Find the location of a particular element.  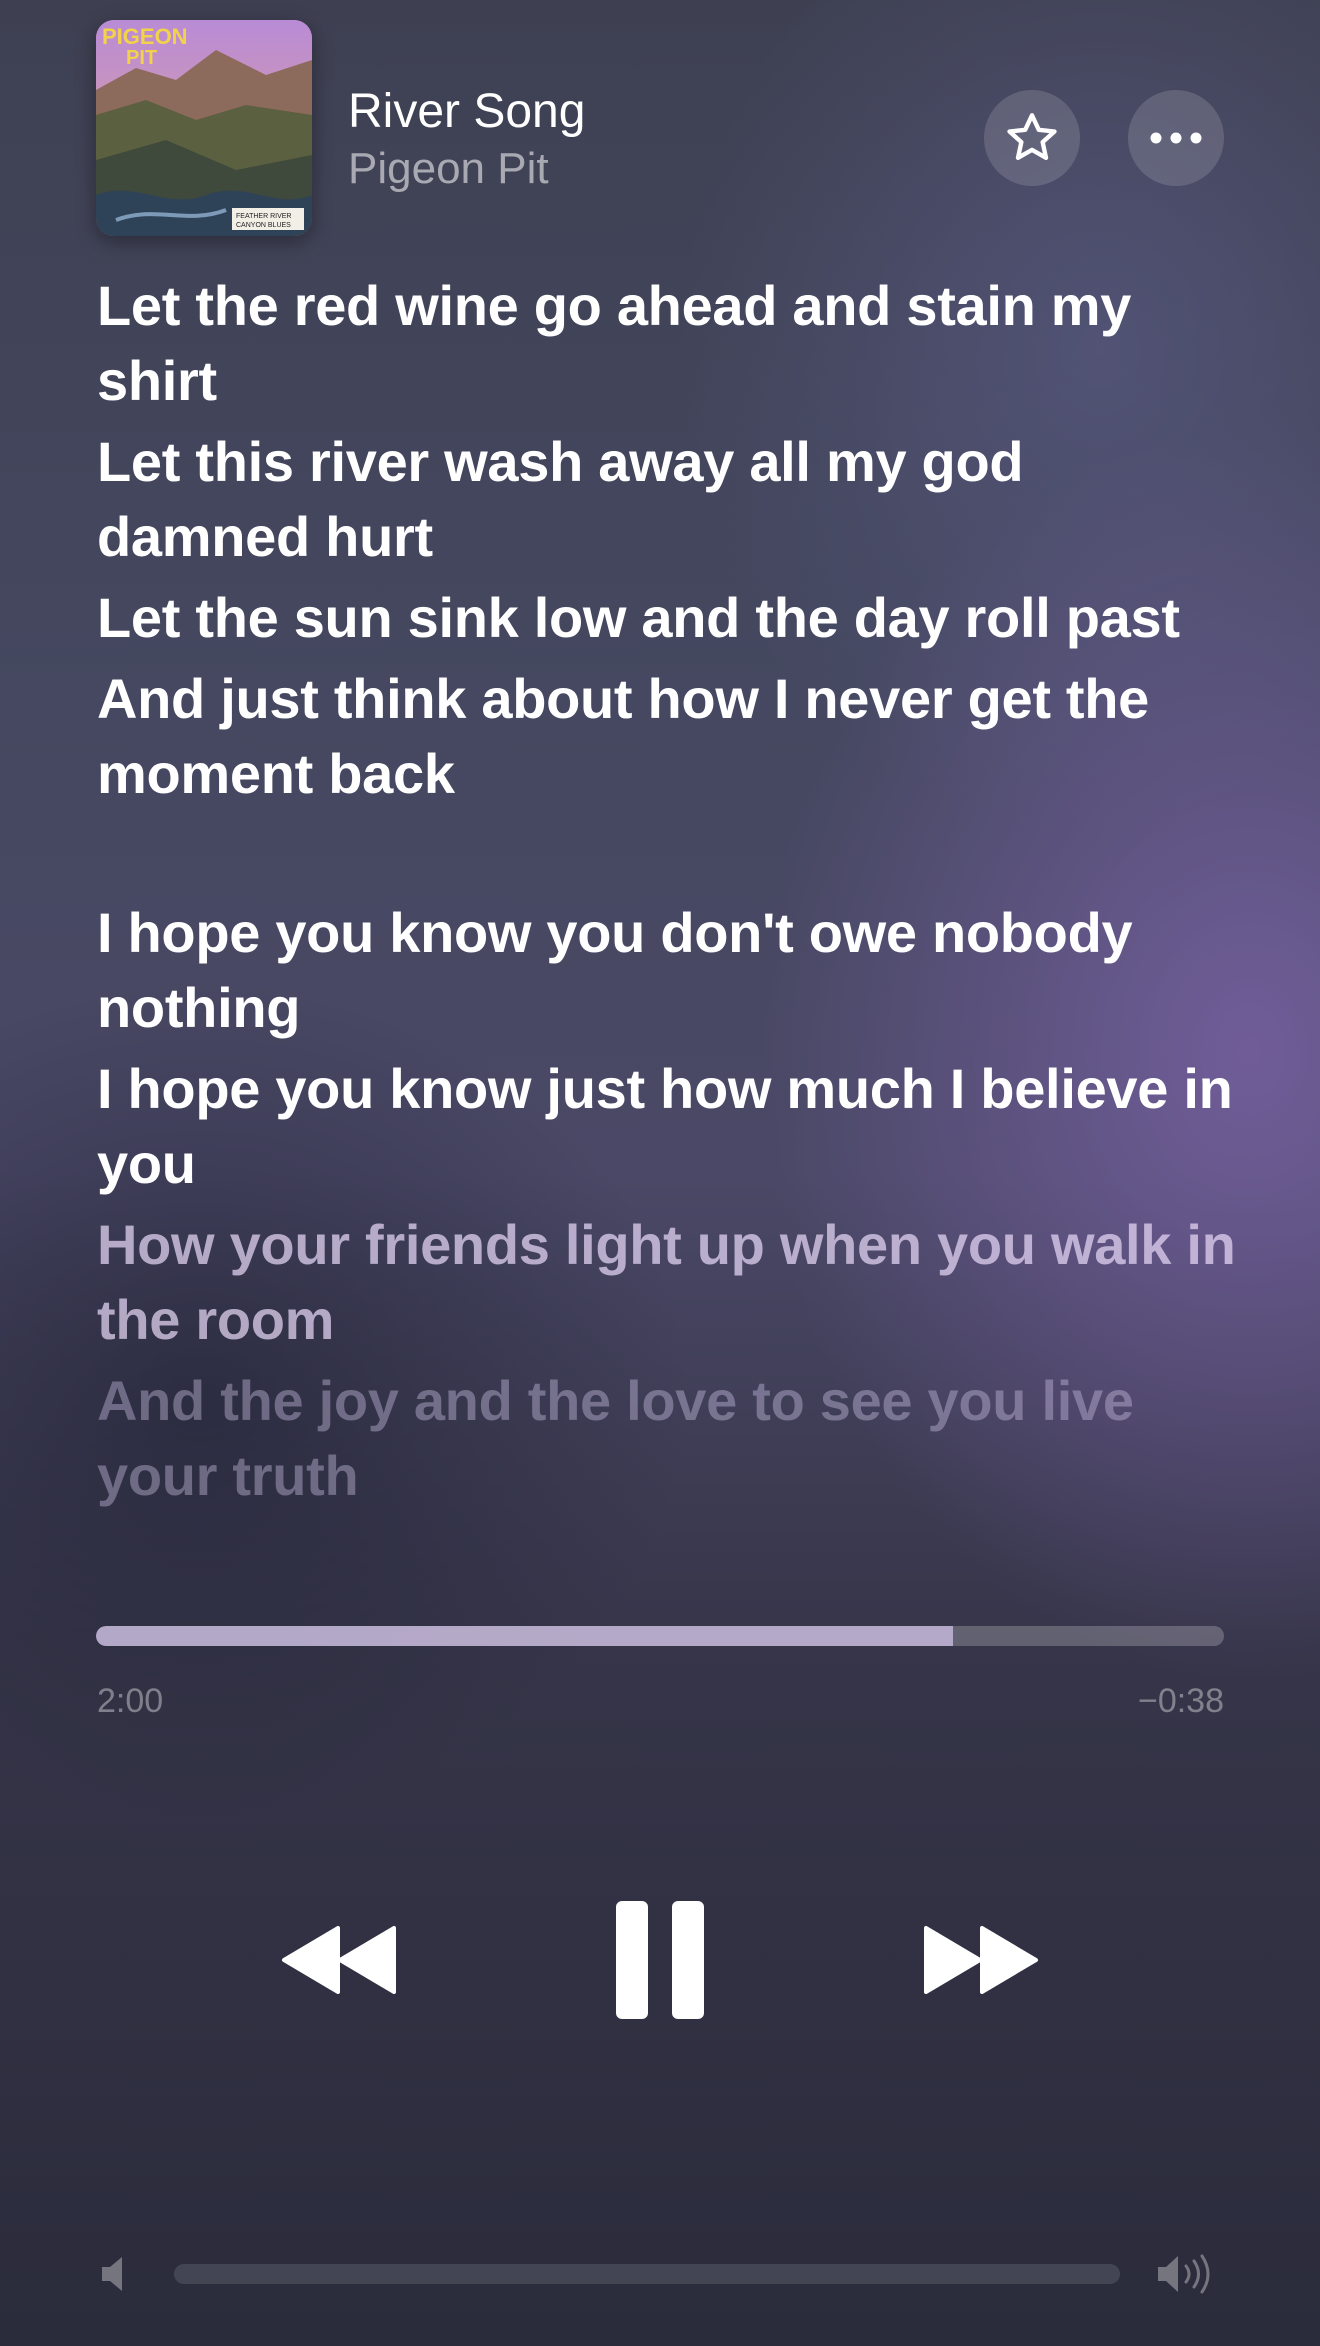

album-artwork-image: PIGEON PIT FEATHER RIVER CANYON BLUES is located at coordinates (204, 128).